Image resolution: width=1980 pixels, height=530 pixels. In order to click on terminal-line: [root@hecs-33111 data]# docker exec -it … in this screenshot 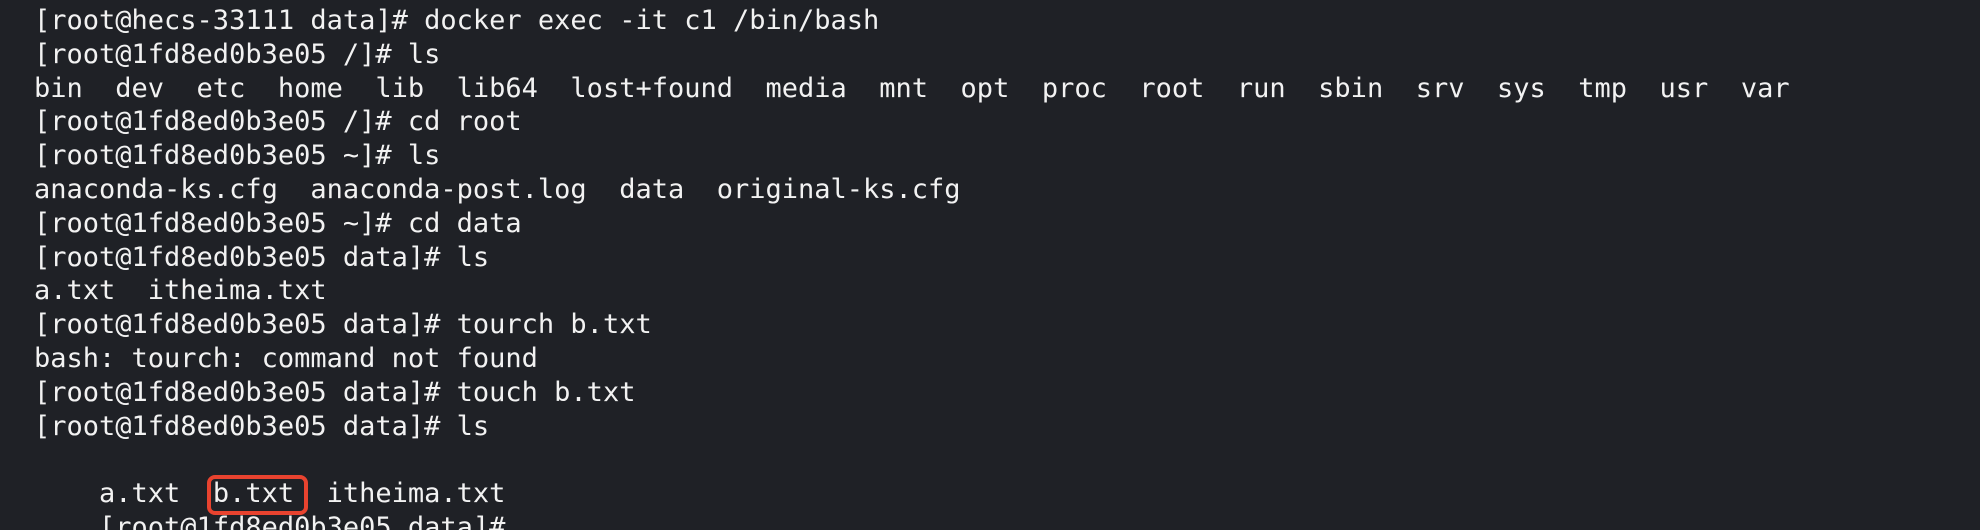, I will do `click(457, 20)`.